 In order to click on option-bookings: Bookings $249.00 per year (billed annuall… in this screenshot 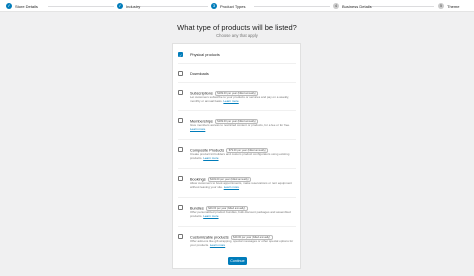, I will do `click(237, 184)`.